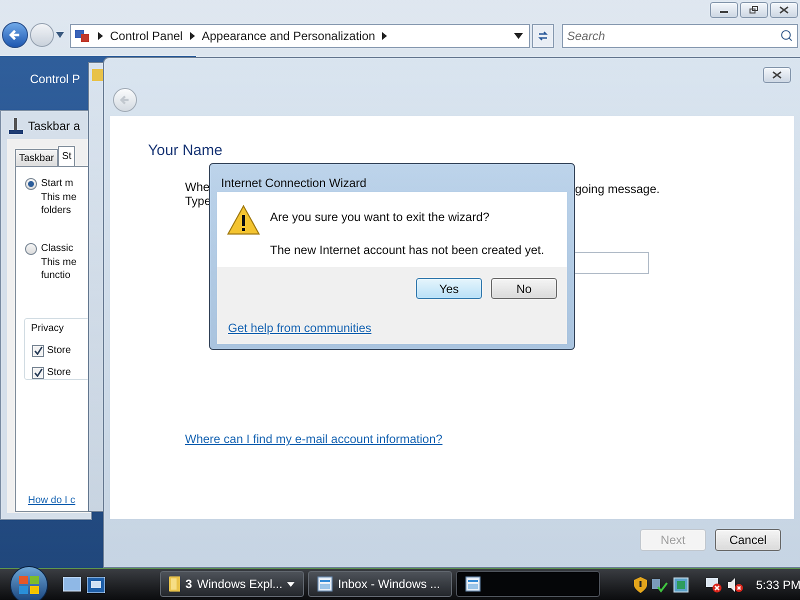 This screenshot has height=600, width=800. I want to click on search-icon, so click(786, 35).